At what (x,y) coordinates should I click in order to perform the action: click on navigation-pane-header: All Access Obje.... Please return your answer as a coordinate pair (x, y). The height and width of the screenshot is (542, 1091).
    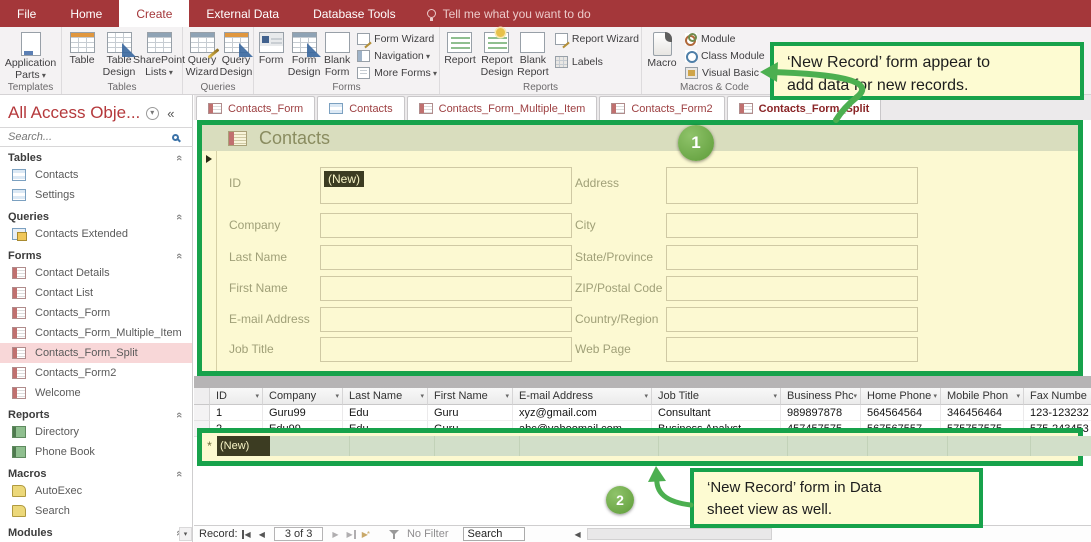
    Looking at the image, I should click on (98, 113).